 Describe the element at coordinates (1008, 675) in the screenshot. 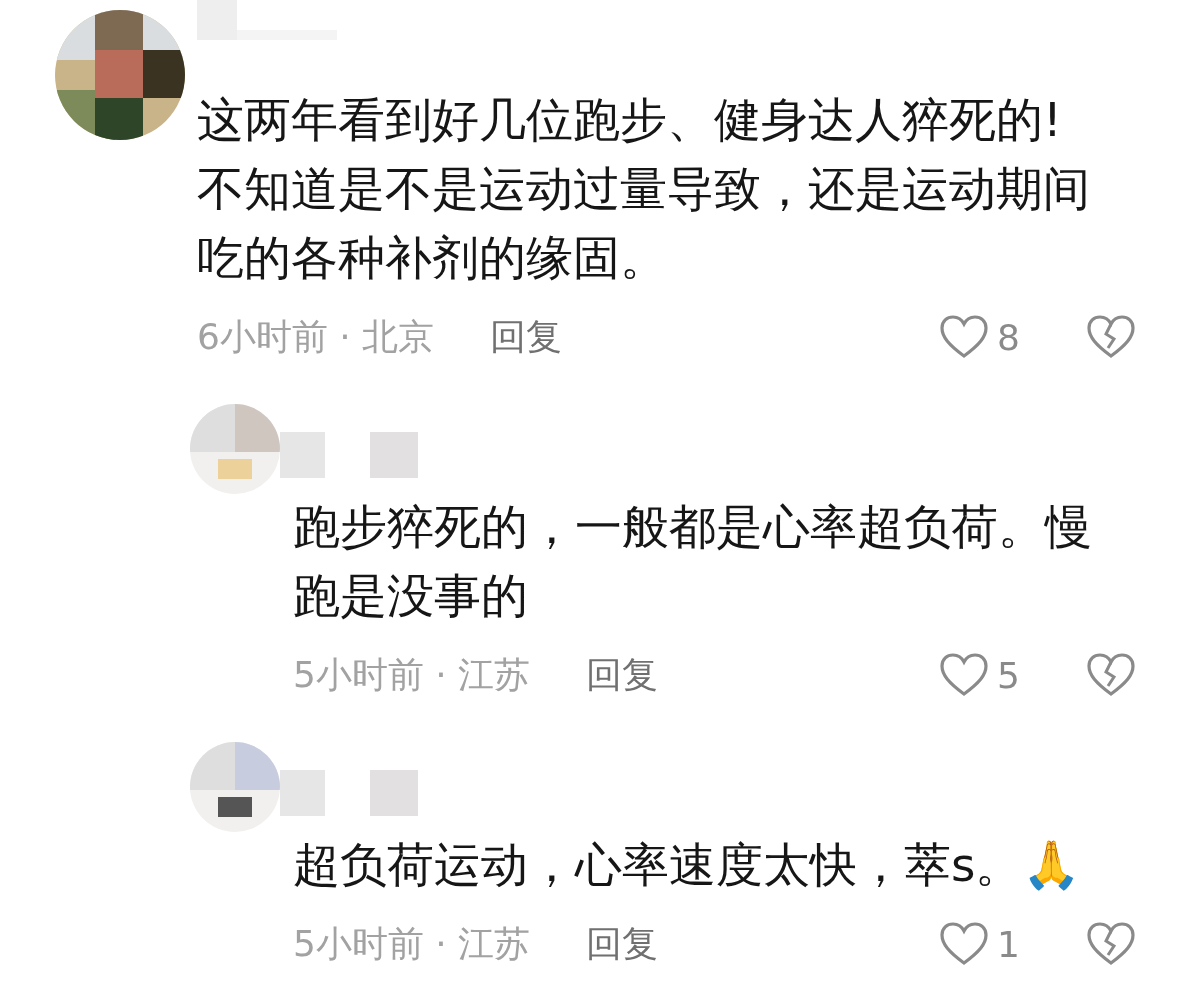

I see `like-count: 5` at that location.